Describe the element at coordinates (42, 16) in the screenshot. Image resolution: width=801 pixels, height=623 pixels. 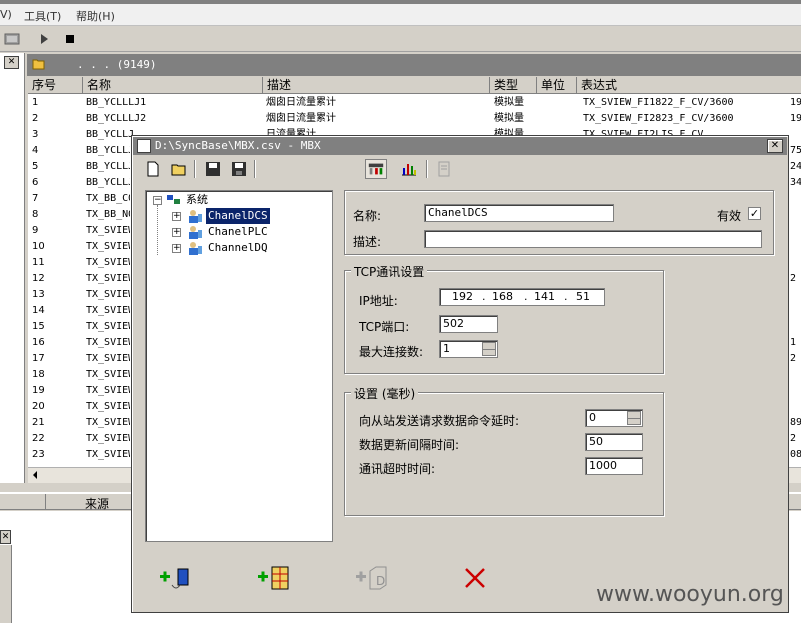
I see `menu-tools: 工具(T)` at that location.